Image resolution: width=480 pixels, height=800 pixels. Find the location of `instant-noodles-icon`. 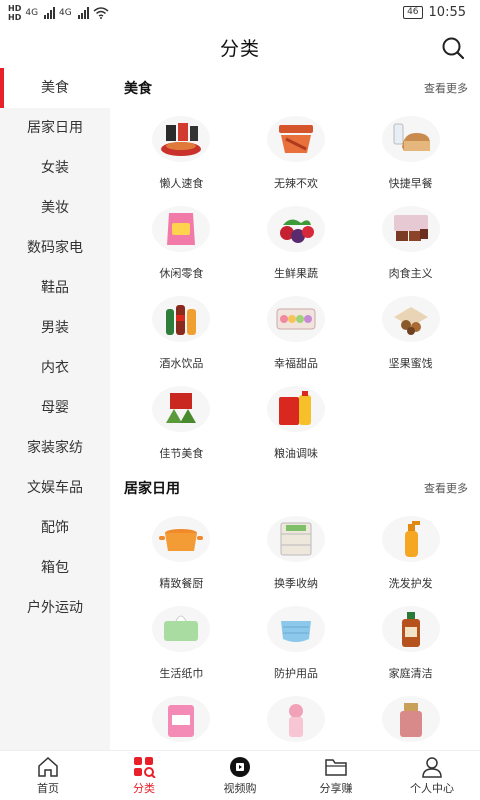

instant-noodles-icon is located at coordinates (181, 139).